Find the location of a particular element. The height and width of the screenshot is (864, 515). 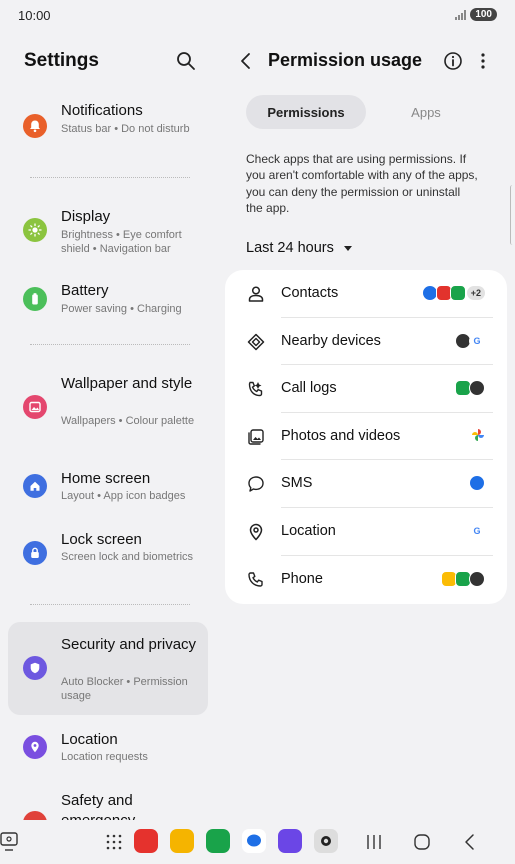

time-filter-dropdown: Last 24 hours is located at coordinates (299, 248).